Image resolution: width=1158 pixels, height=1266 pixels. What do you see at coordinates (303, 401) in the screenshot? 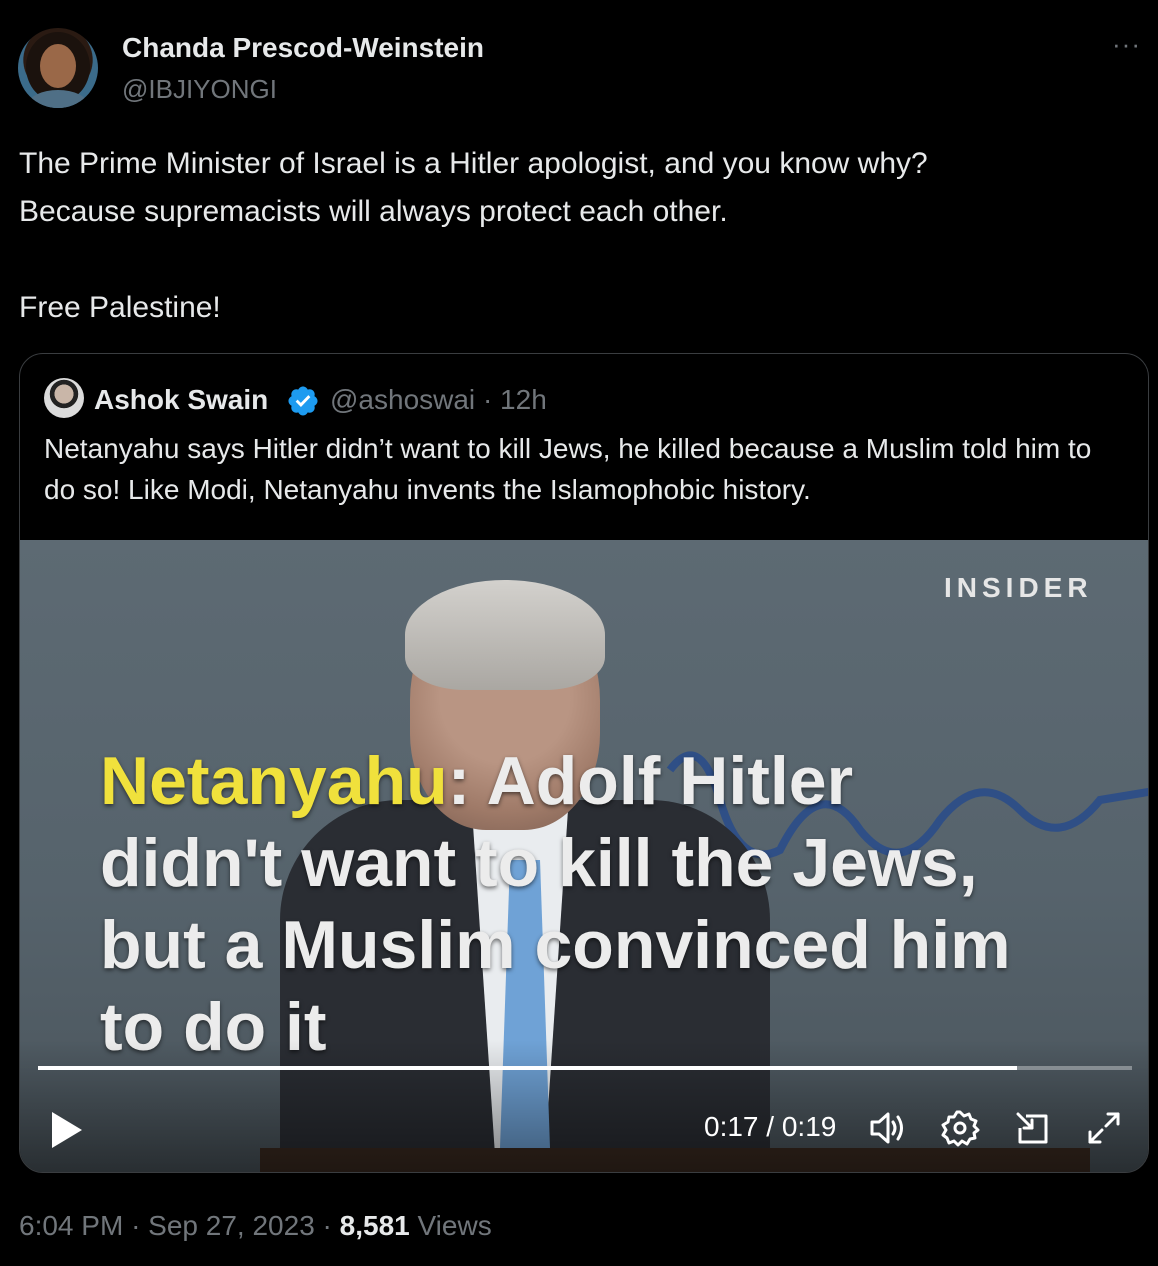
I see `verified-badge-icon` at bounding box center [303, 401].